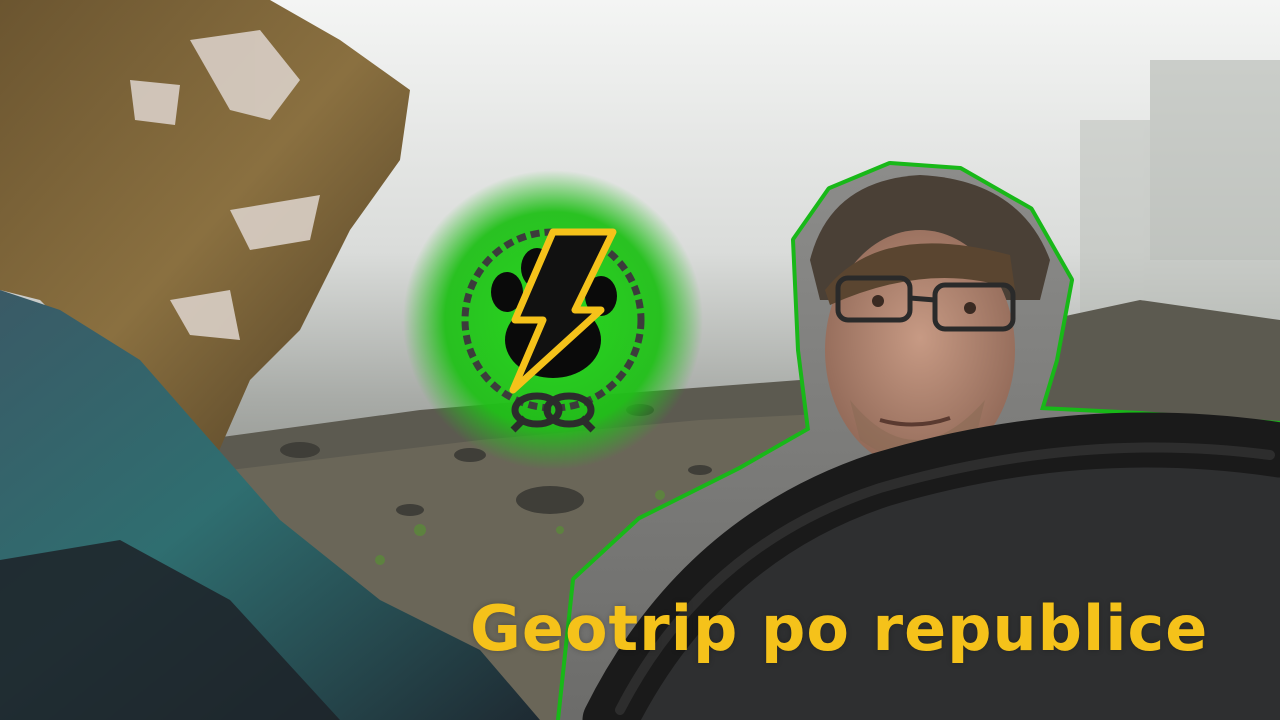 This screenshot has height=720, width=1280. Describe the element at coordinates (553, 320) in the screenshot. I see `logo` at that location.